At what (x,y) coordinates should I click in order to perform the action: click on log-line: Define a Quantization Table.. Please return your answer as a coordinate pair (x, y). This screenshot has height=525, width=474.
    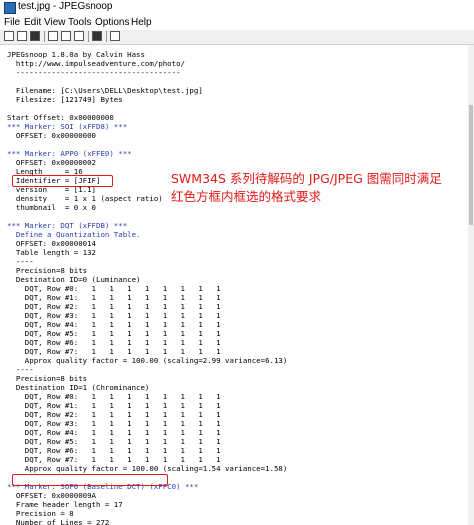
    Looking at the image, I should click on (74, 234).